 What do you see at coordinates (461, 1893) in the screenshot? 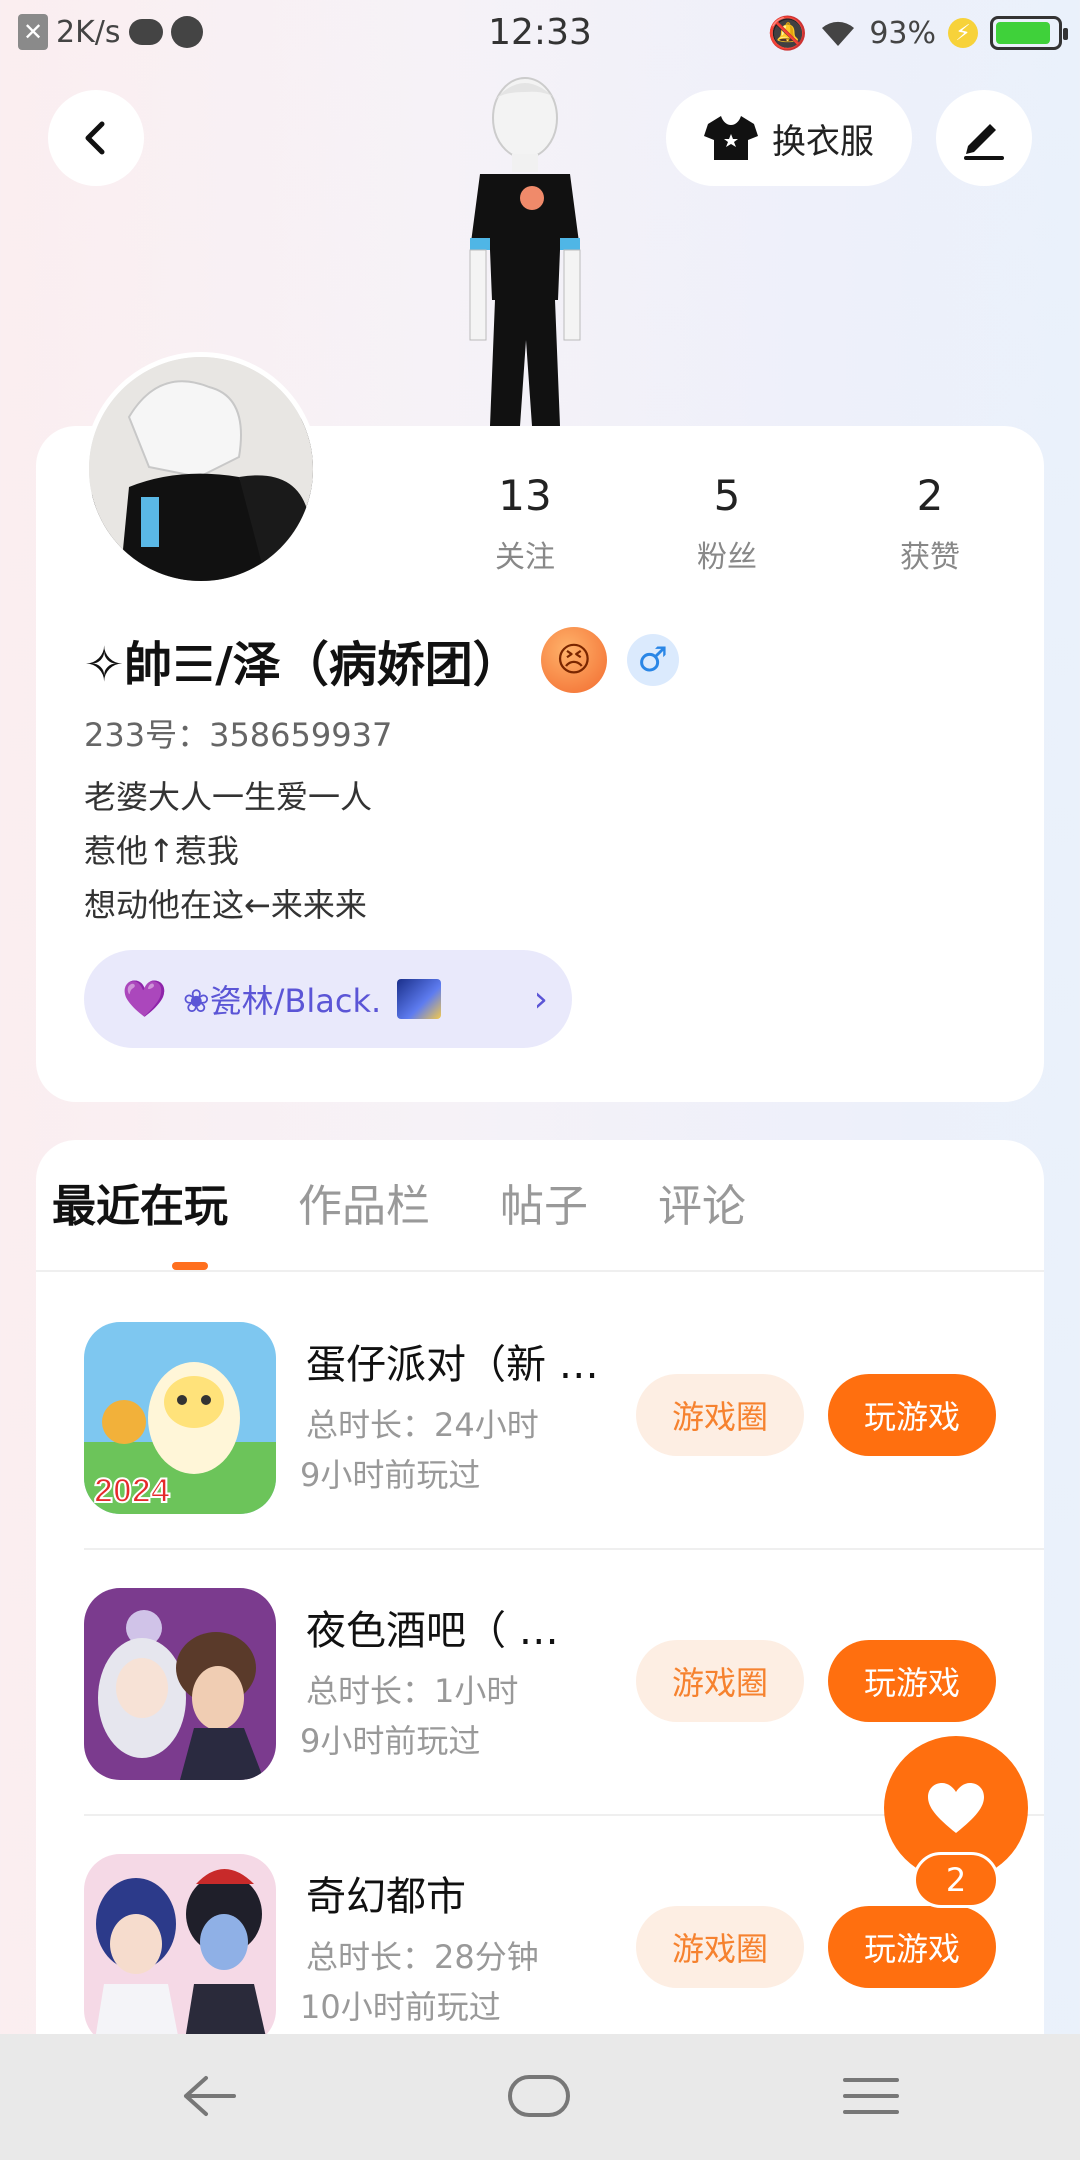
I see `game-title: 奇幻都市` at bounding box center [461, 1893].